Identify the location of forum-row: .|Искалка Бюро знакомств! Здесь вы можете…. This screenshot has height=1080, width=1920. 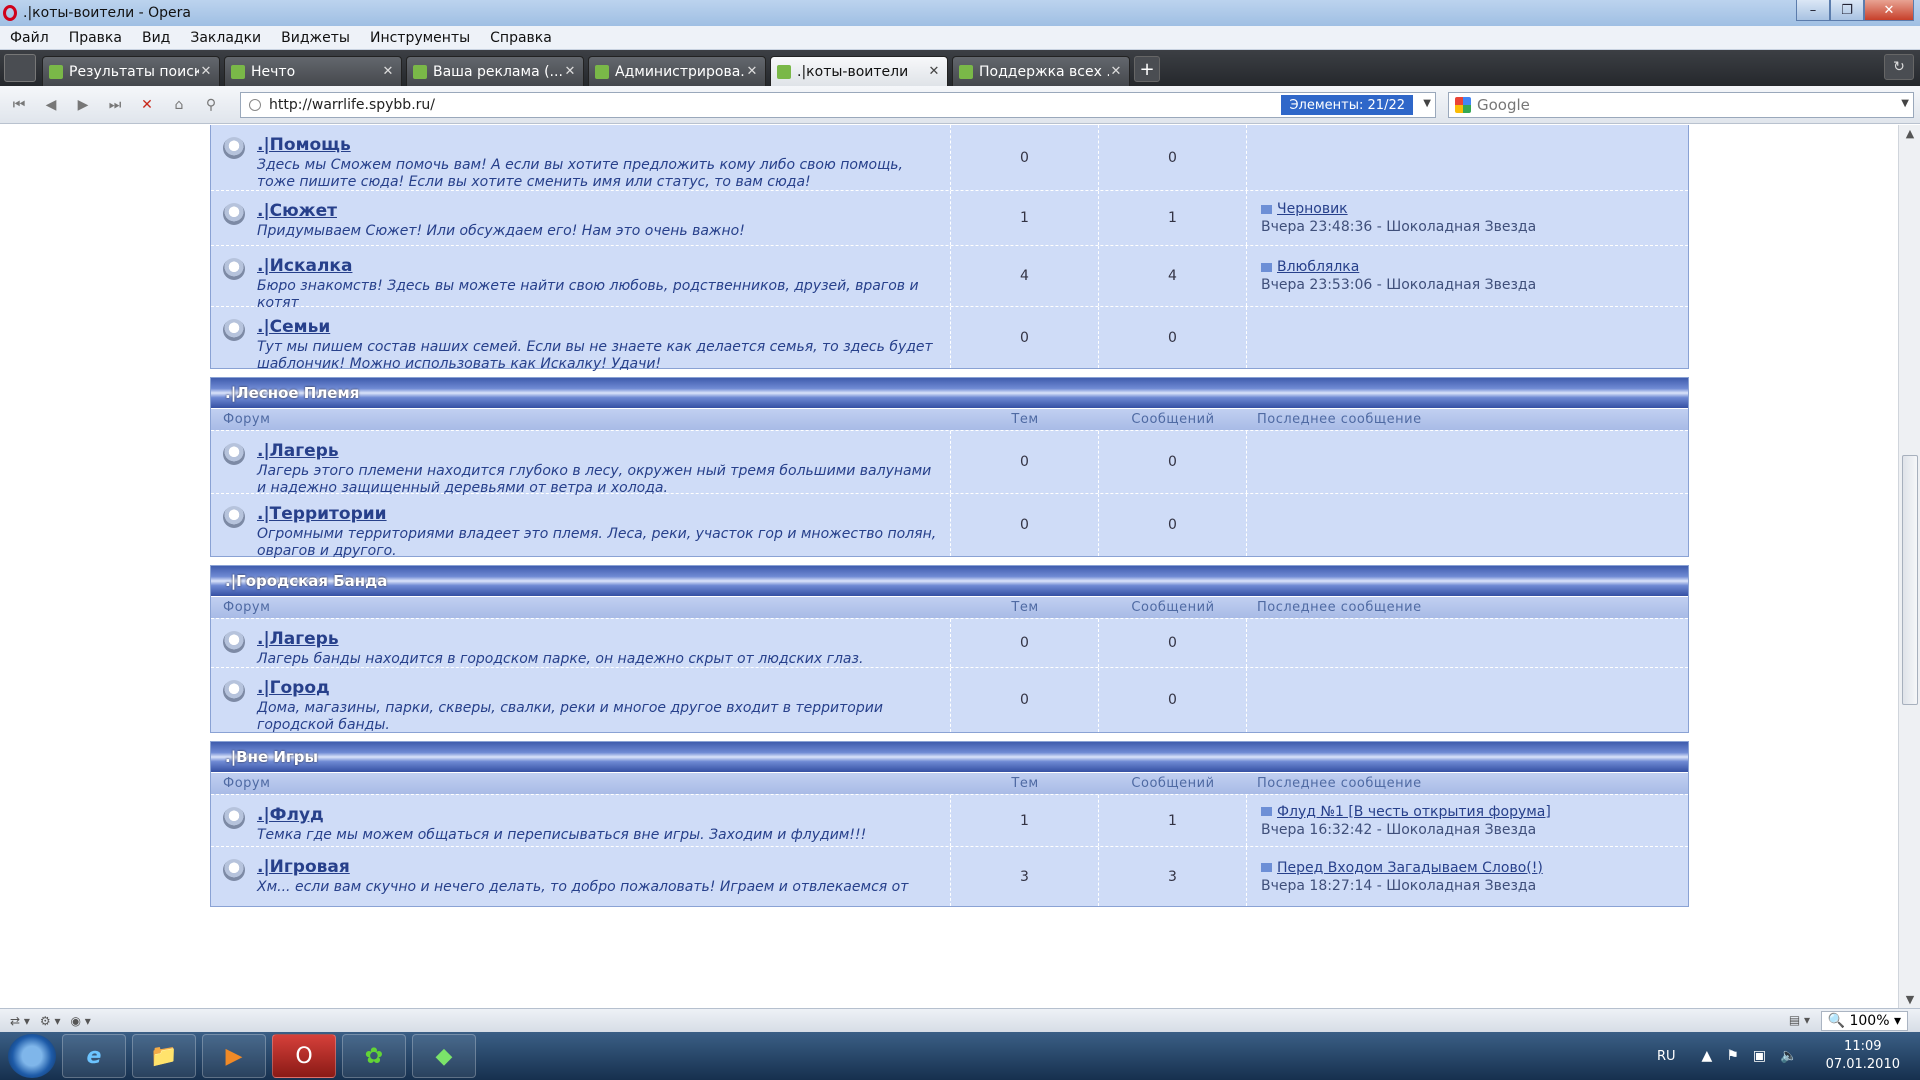
(949, 278).